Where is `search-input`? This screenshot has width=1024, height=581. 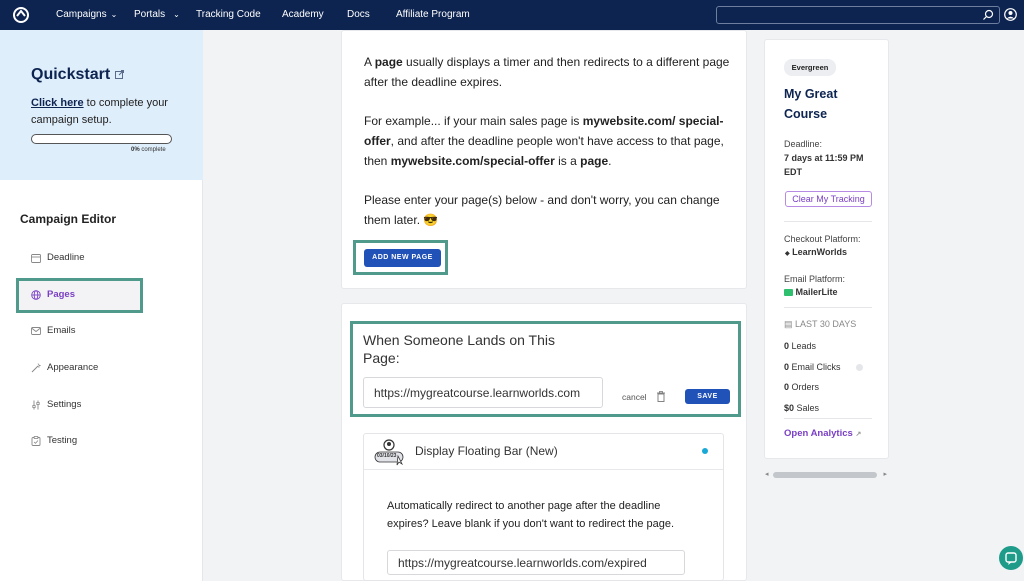
search-input is located at coordinates (858, 15).